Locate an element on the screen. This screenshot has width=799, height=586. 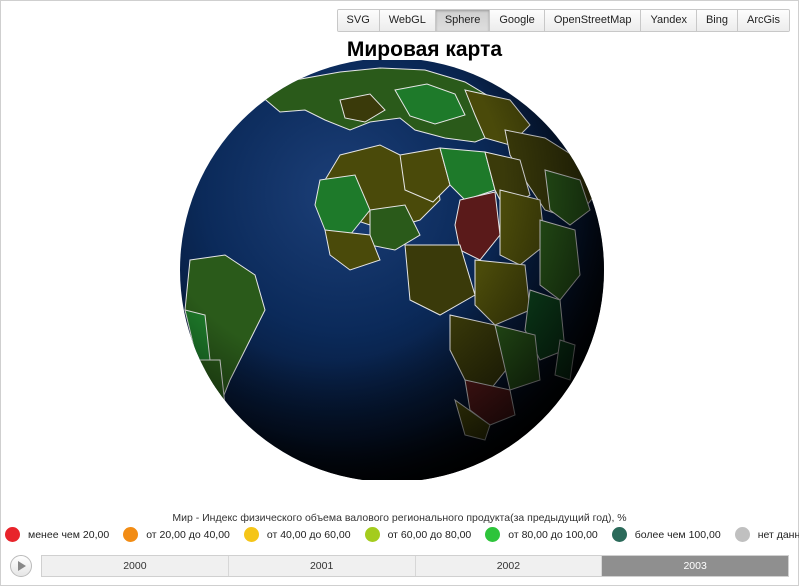
legend-item: от 80,00 до 100,00 is located at coordinates (541, 534).